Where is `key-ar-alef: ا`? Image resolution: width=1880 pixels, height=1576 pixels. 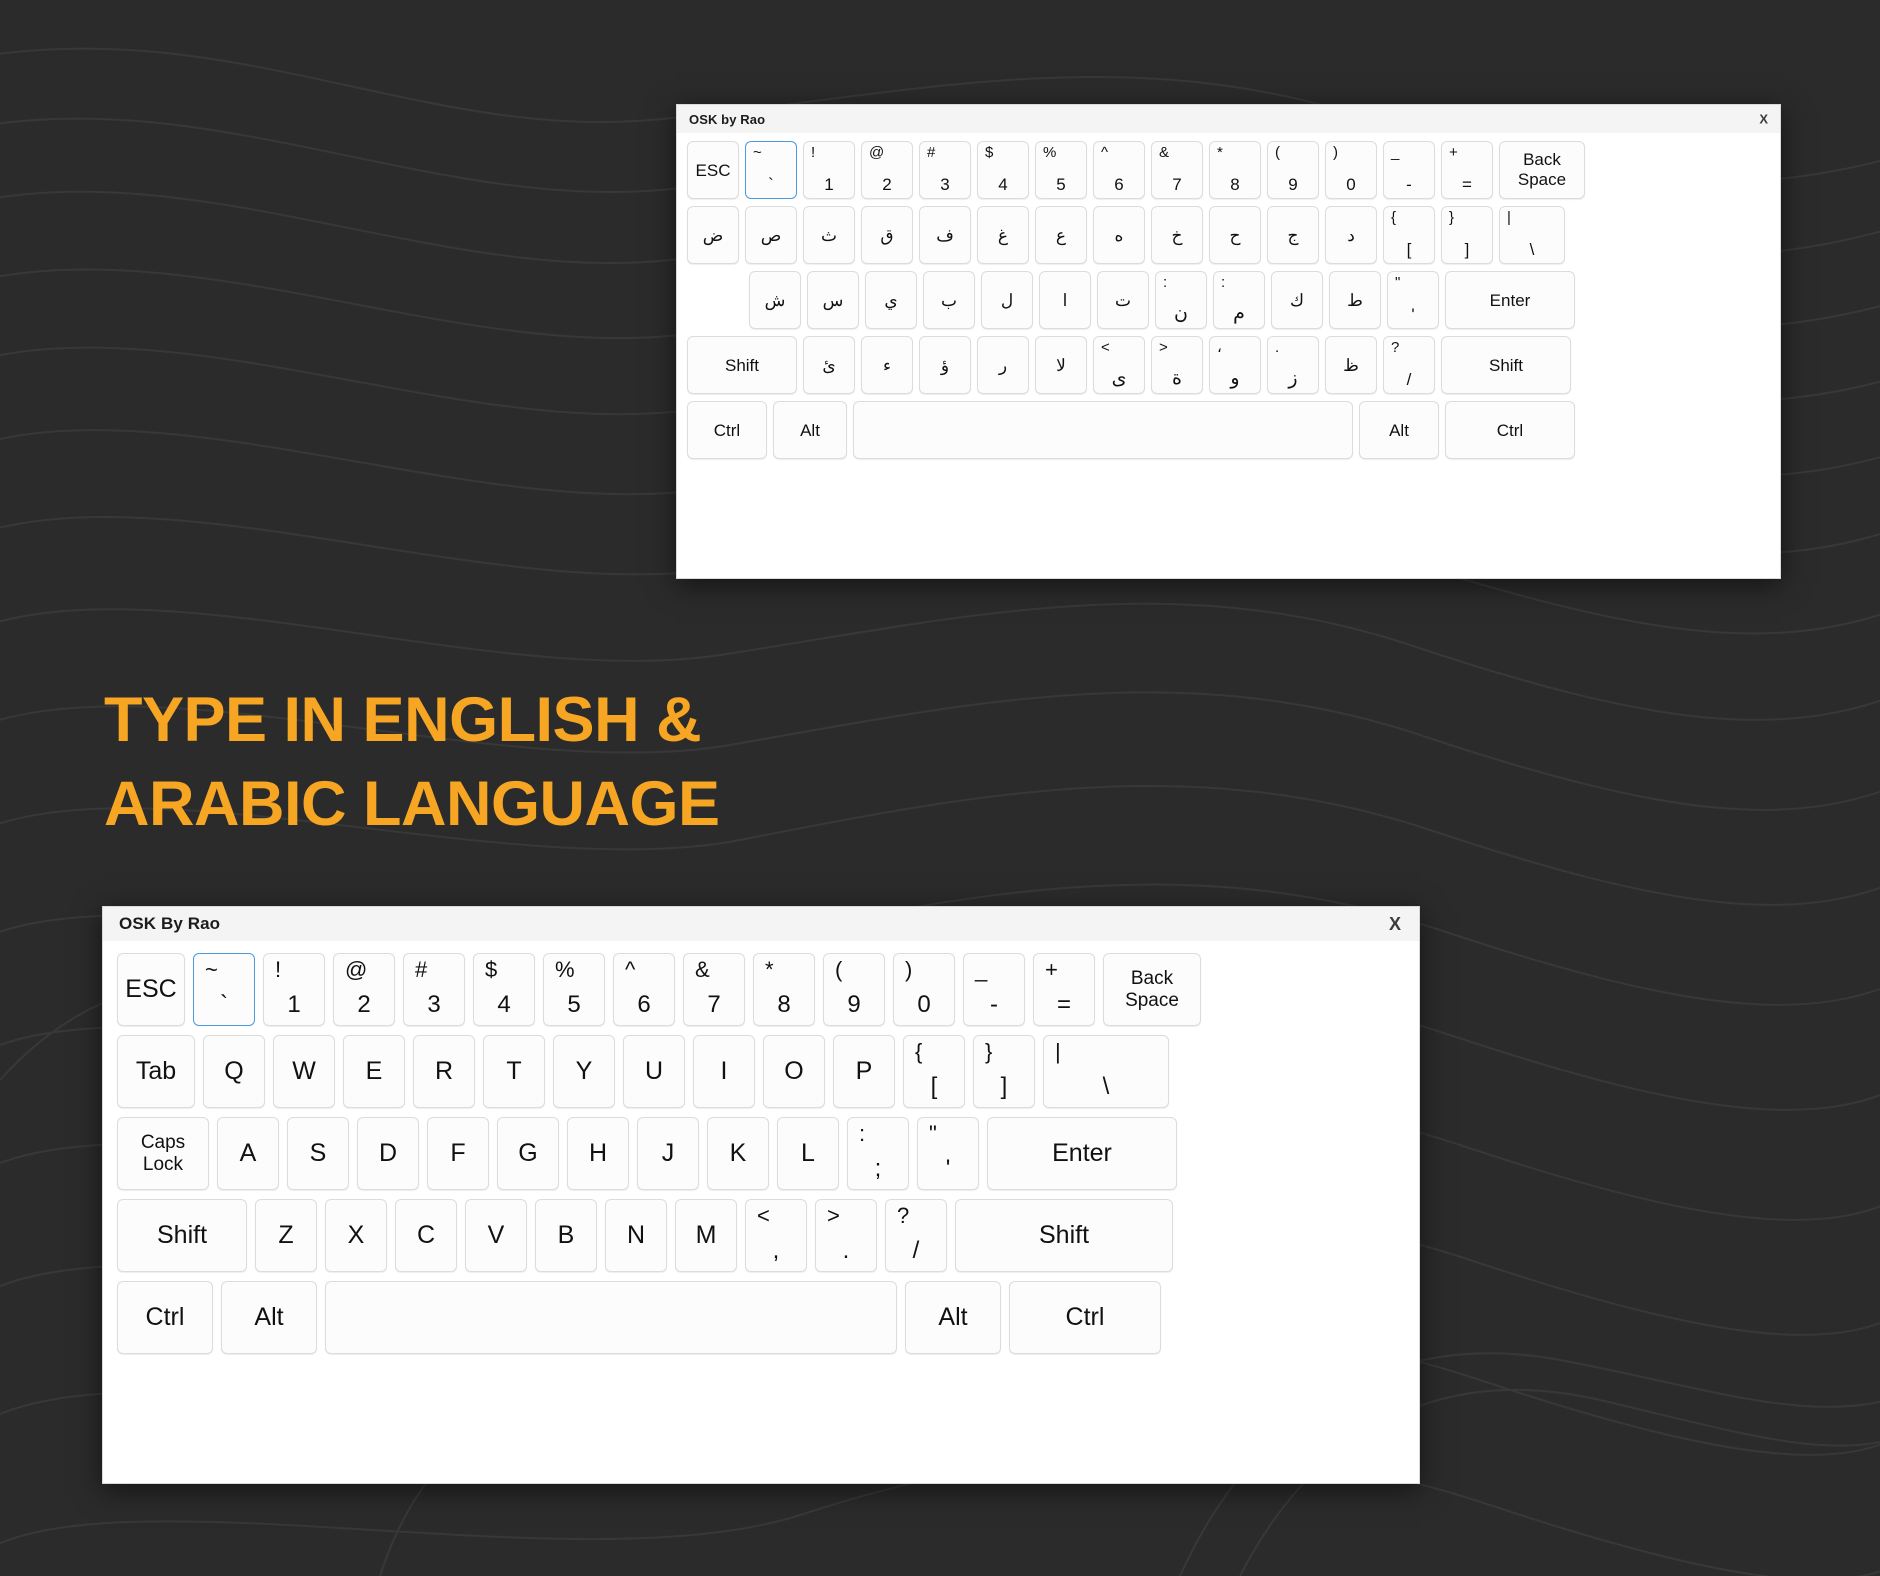 key-ar-alef: ا is located at coordinates (1065, 300).